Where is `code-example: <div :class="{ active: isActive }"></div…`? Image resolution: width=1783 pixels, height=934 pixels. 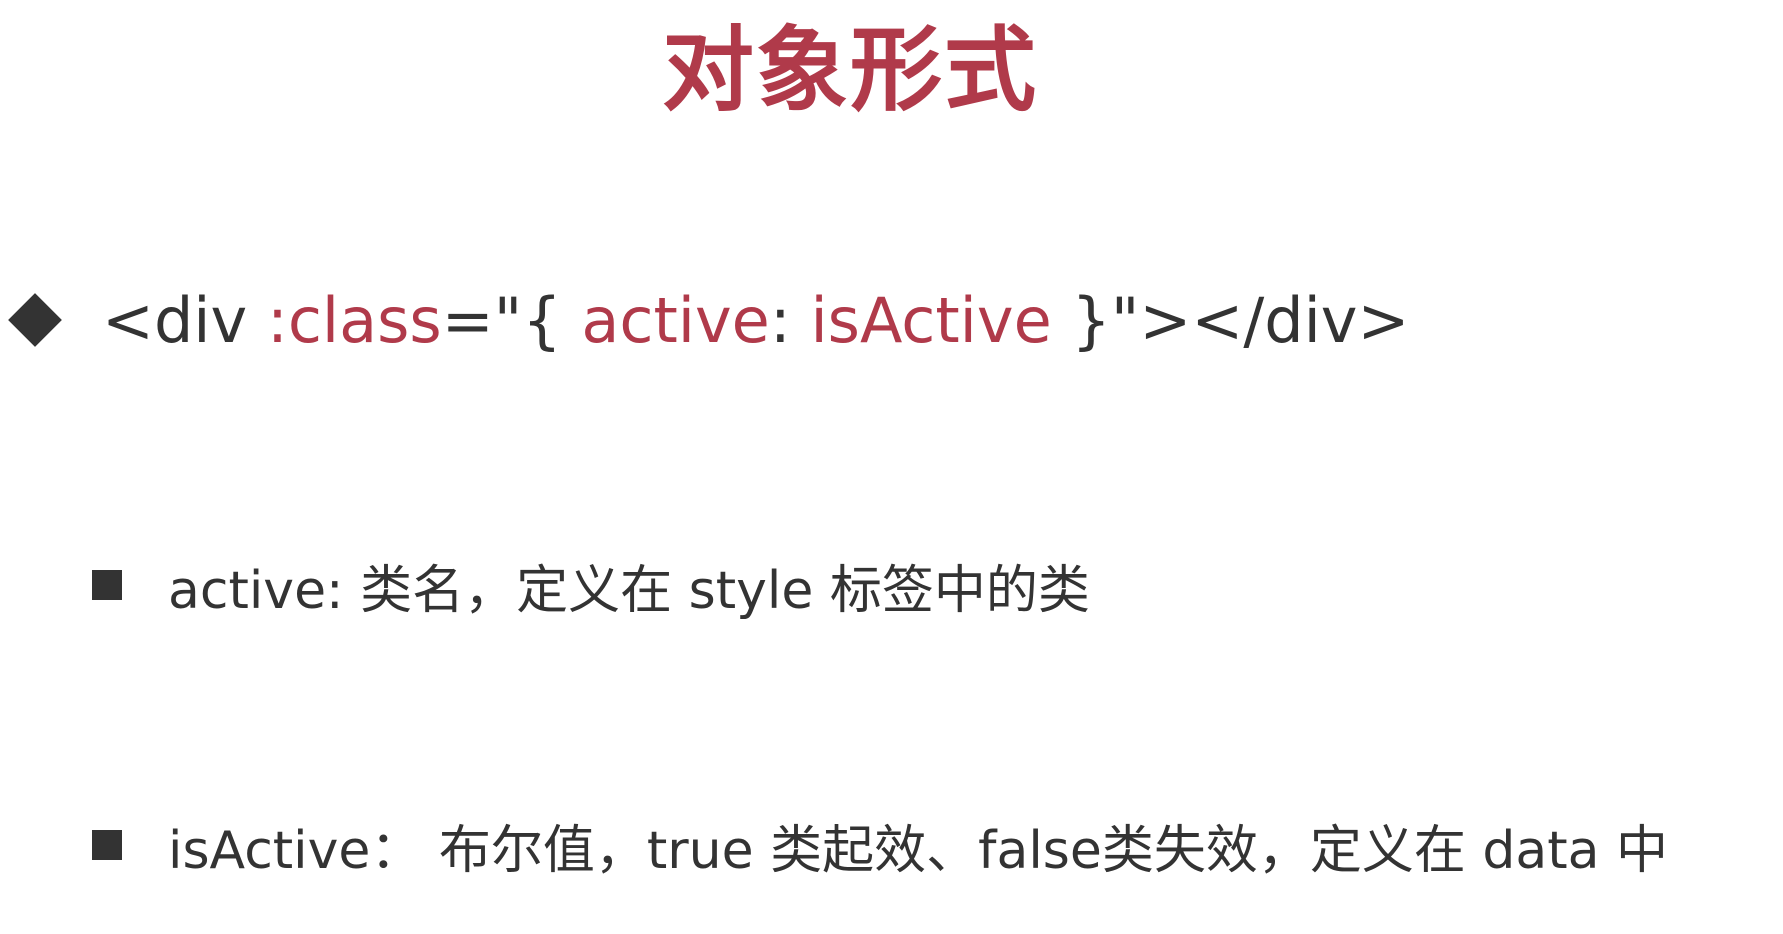
code-example: <div :class="{ active: isActive }"></div… is located at coordinates (755, 320).